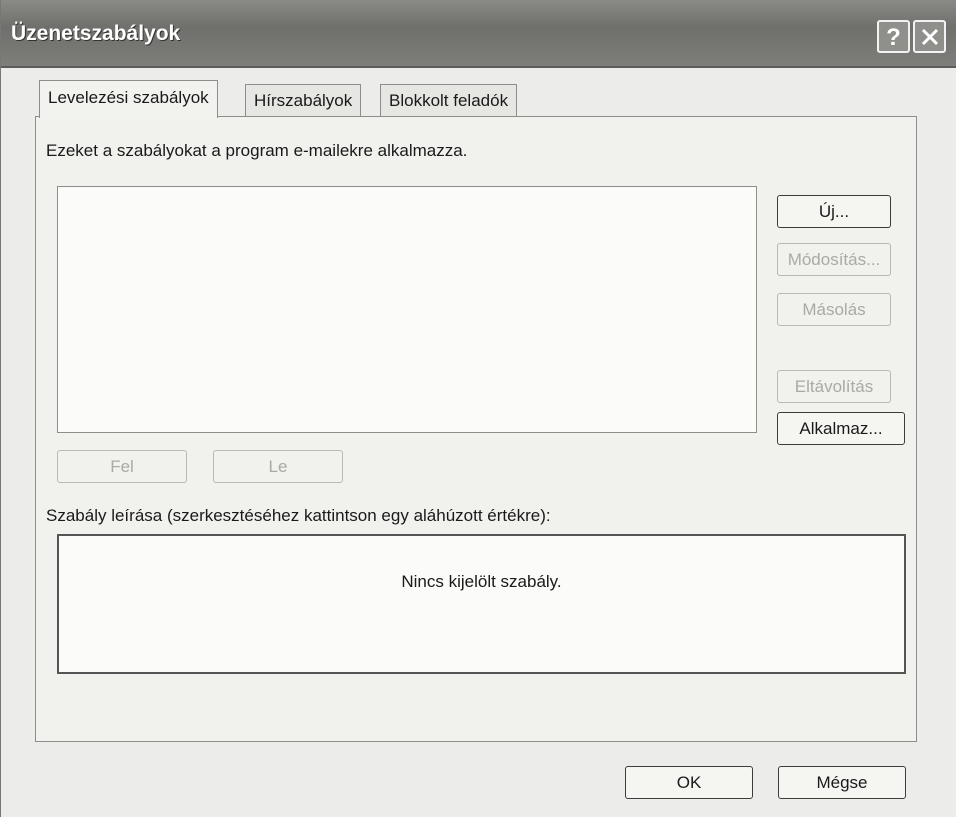 This screenshot has width=956, height=817. What do you see at coordinates (96, 33) in the screenshot?
I see `dialog-title: Üzenetszabályok` at bounding box center [96, 33].